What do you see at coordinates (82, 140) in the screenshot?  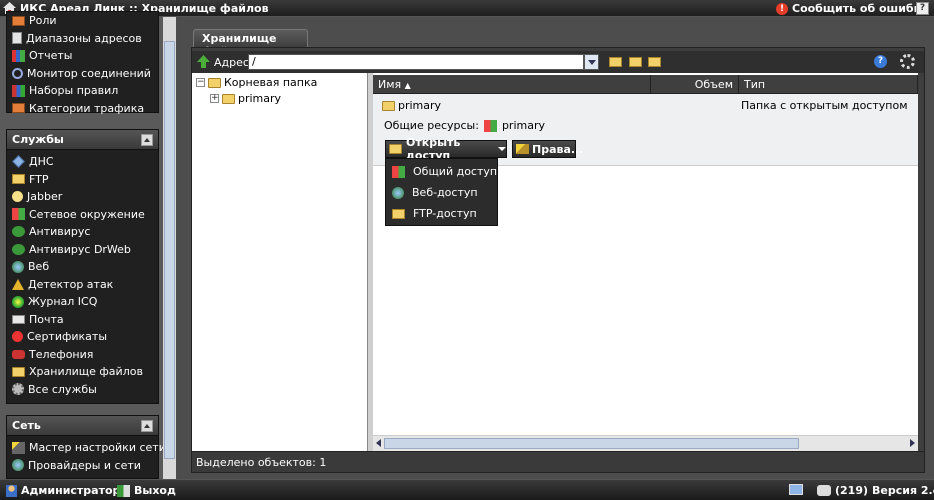 I see `services-panel-header: Службы` at bounding box center [82, 140].